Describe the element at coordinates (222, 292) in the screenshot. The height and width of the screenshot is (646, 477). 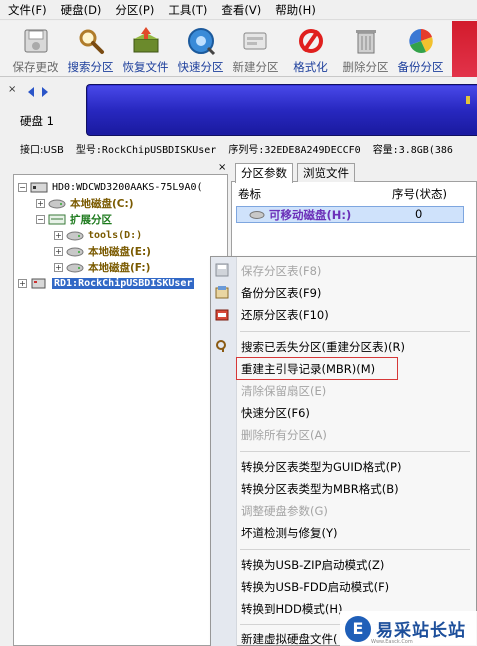
I see `backup-table-icon` at that location.